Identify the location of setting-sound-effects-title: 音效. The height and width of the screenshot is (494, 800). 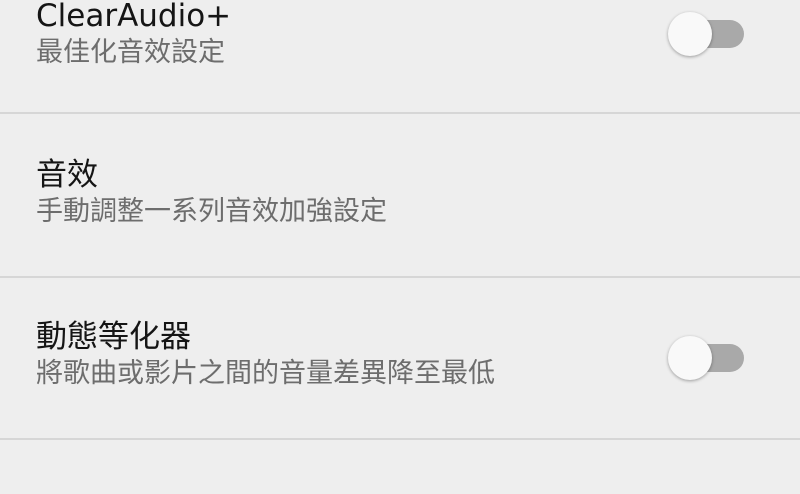
(67, 175).